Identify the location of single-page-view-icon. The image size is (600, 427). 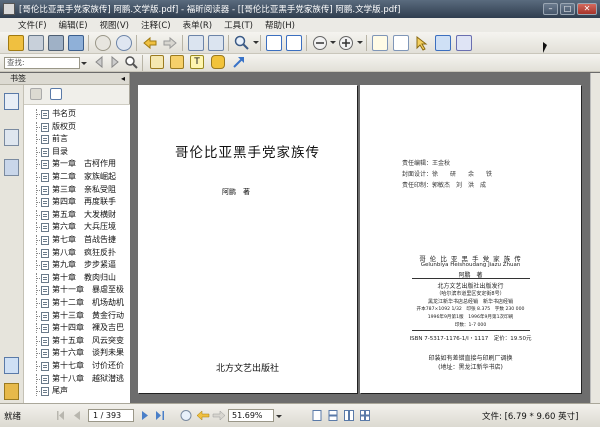
(317, 415).